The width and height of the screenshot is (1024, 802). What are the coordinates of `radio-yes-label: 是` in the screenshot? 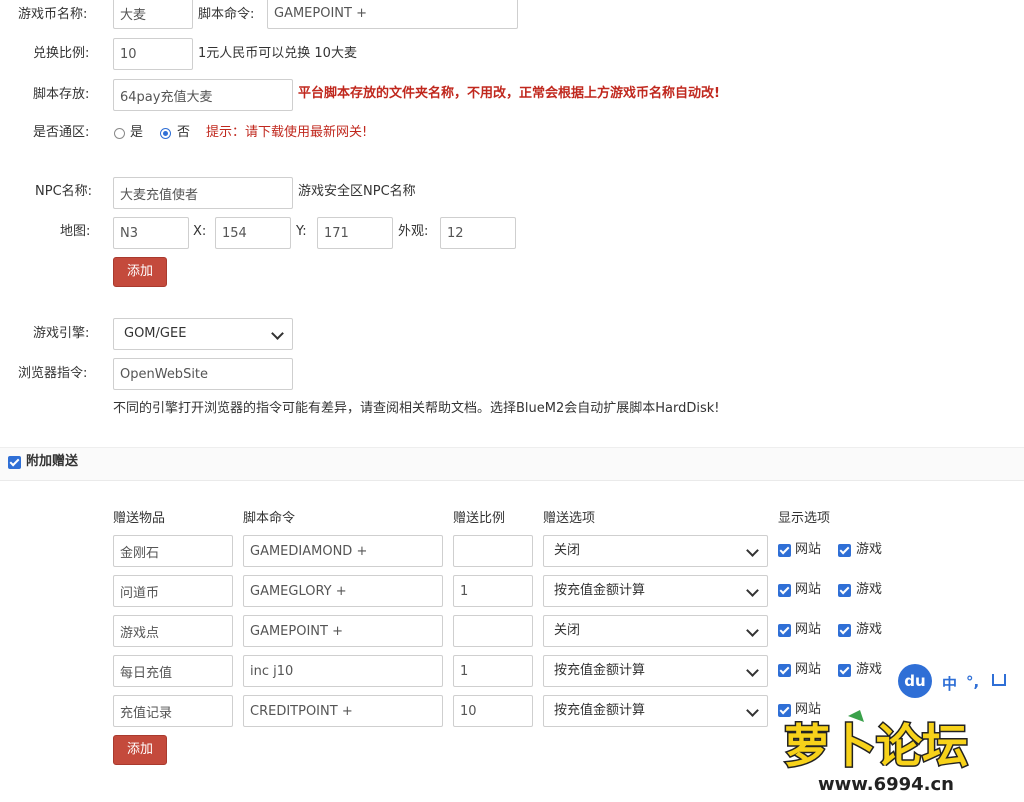 It's located at (137, 132).